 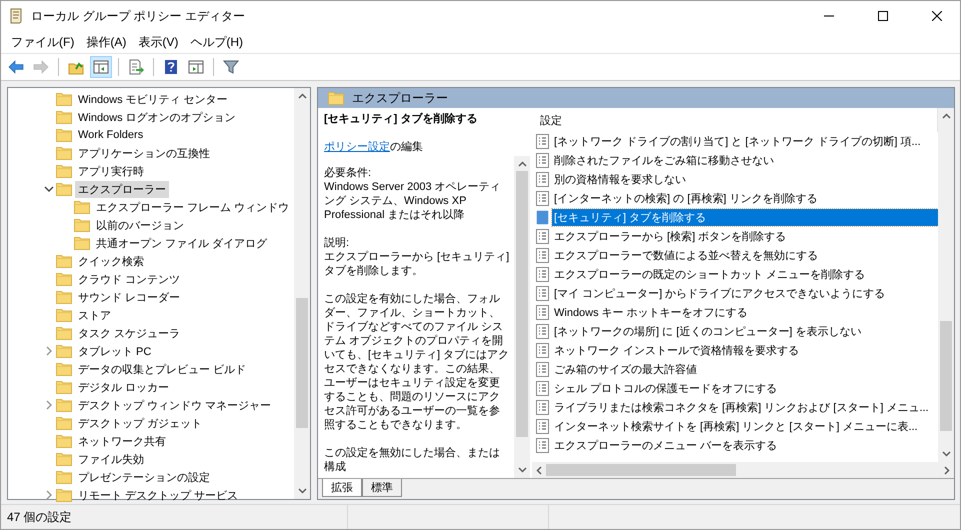 I want to click on toolbar-button, so click(x=101, y=67).